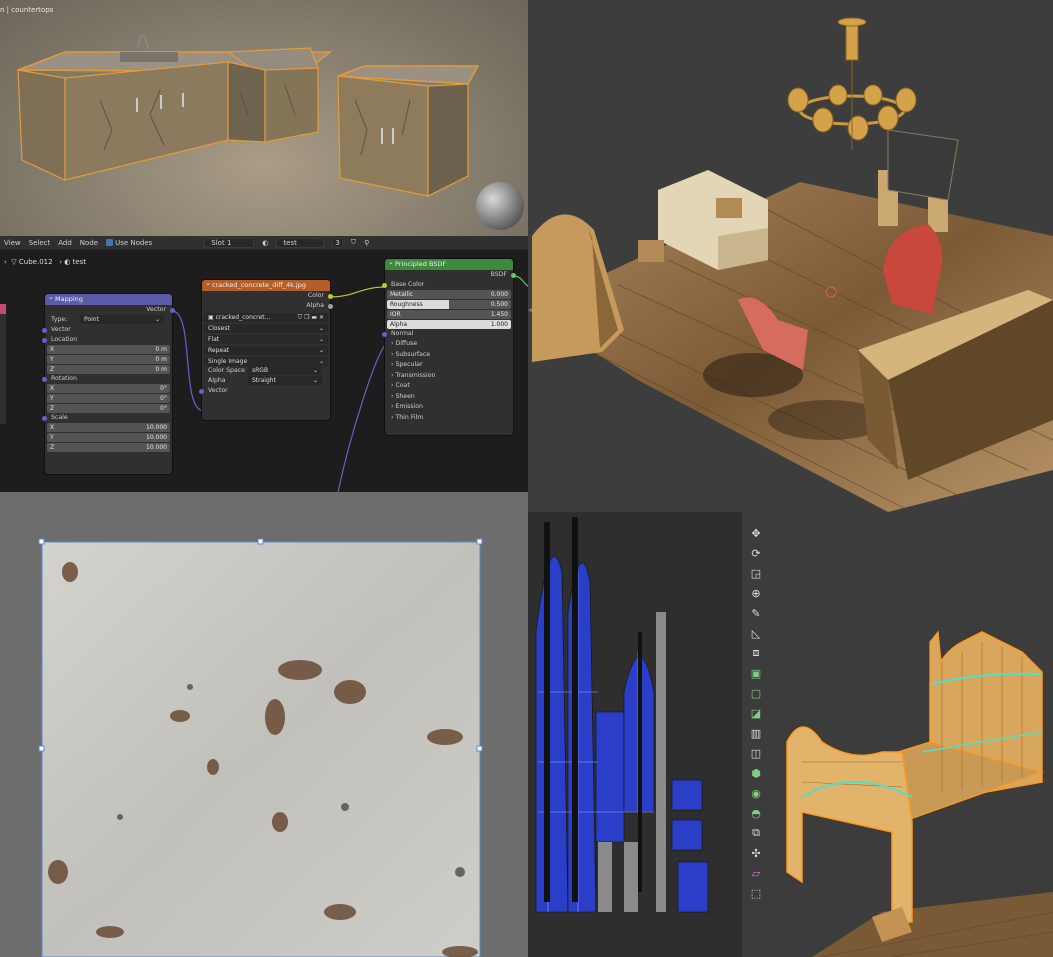 This screenshot has height=957, width=1053. I want to click on viewport-breadcrumb: n | countertops, so click(27, 10).